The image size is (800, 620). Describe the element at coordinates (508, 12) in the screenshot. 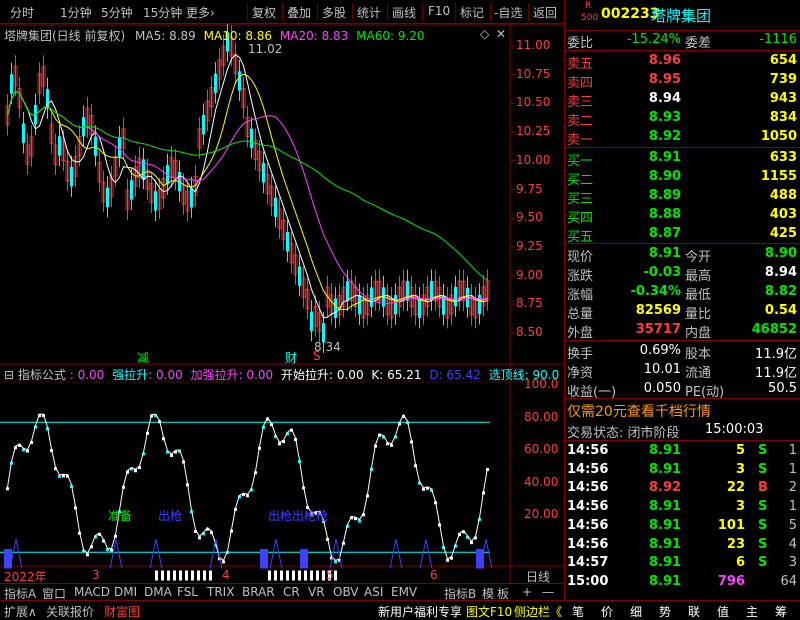

I see `tb-zixuan: -自选` at that location.